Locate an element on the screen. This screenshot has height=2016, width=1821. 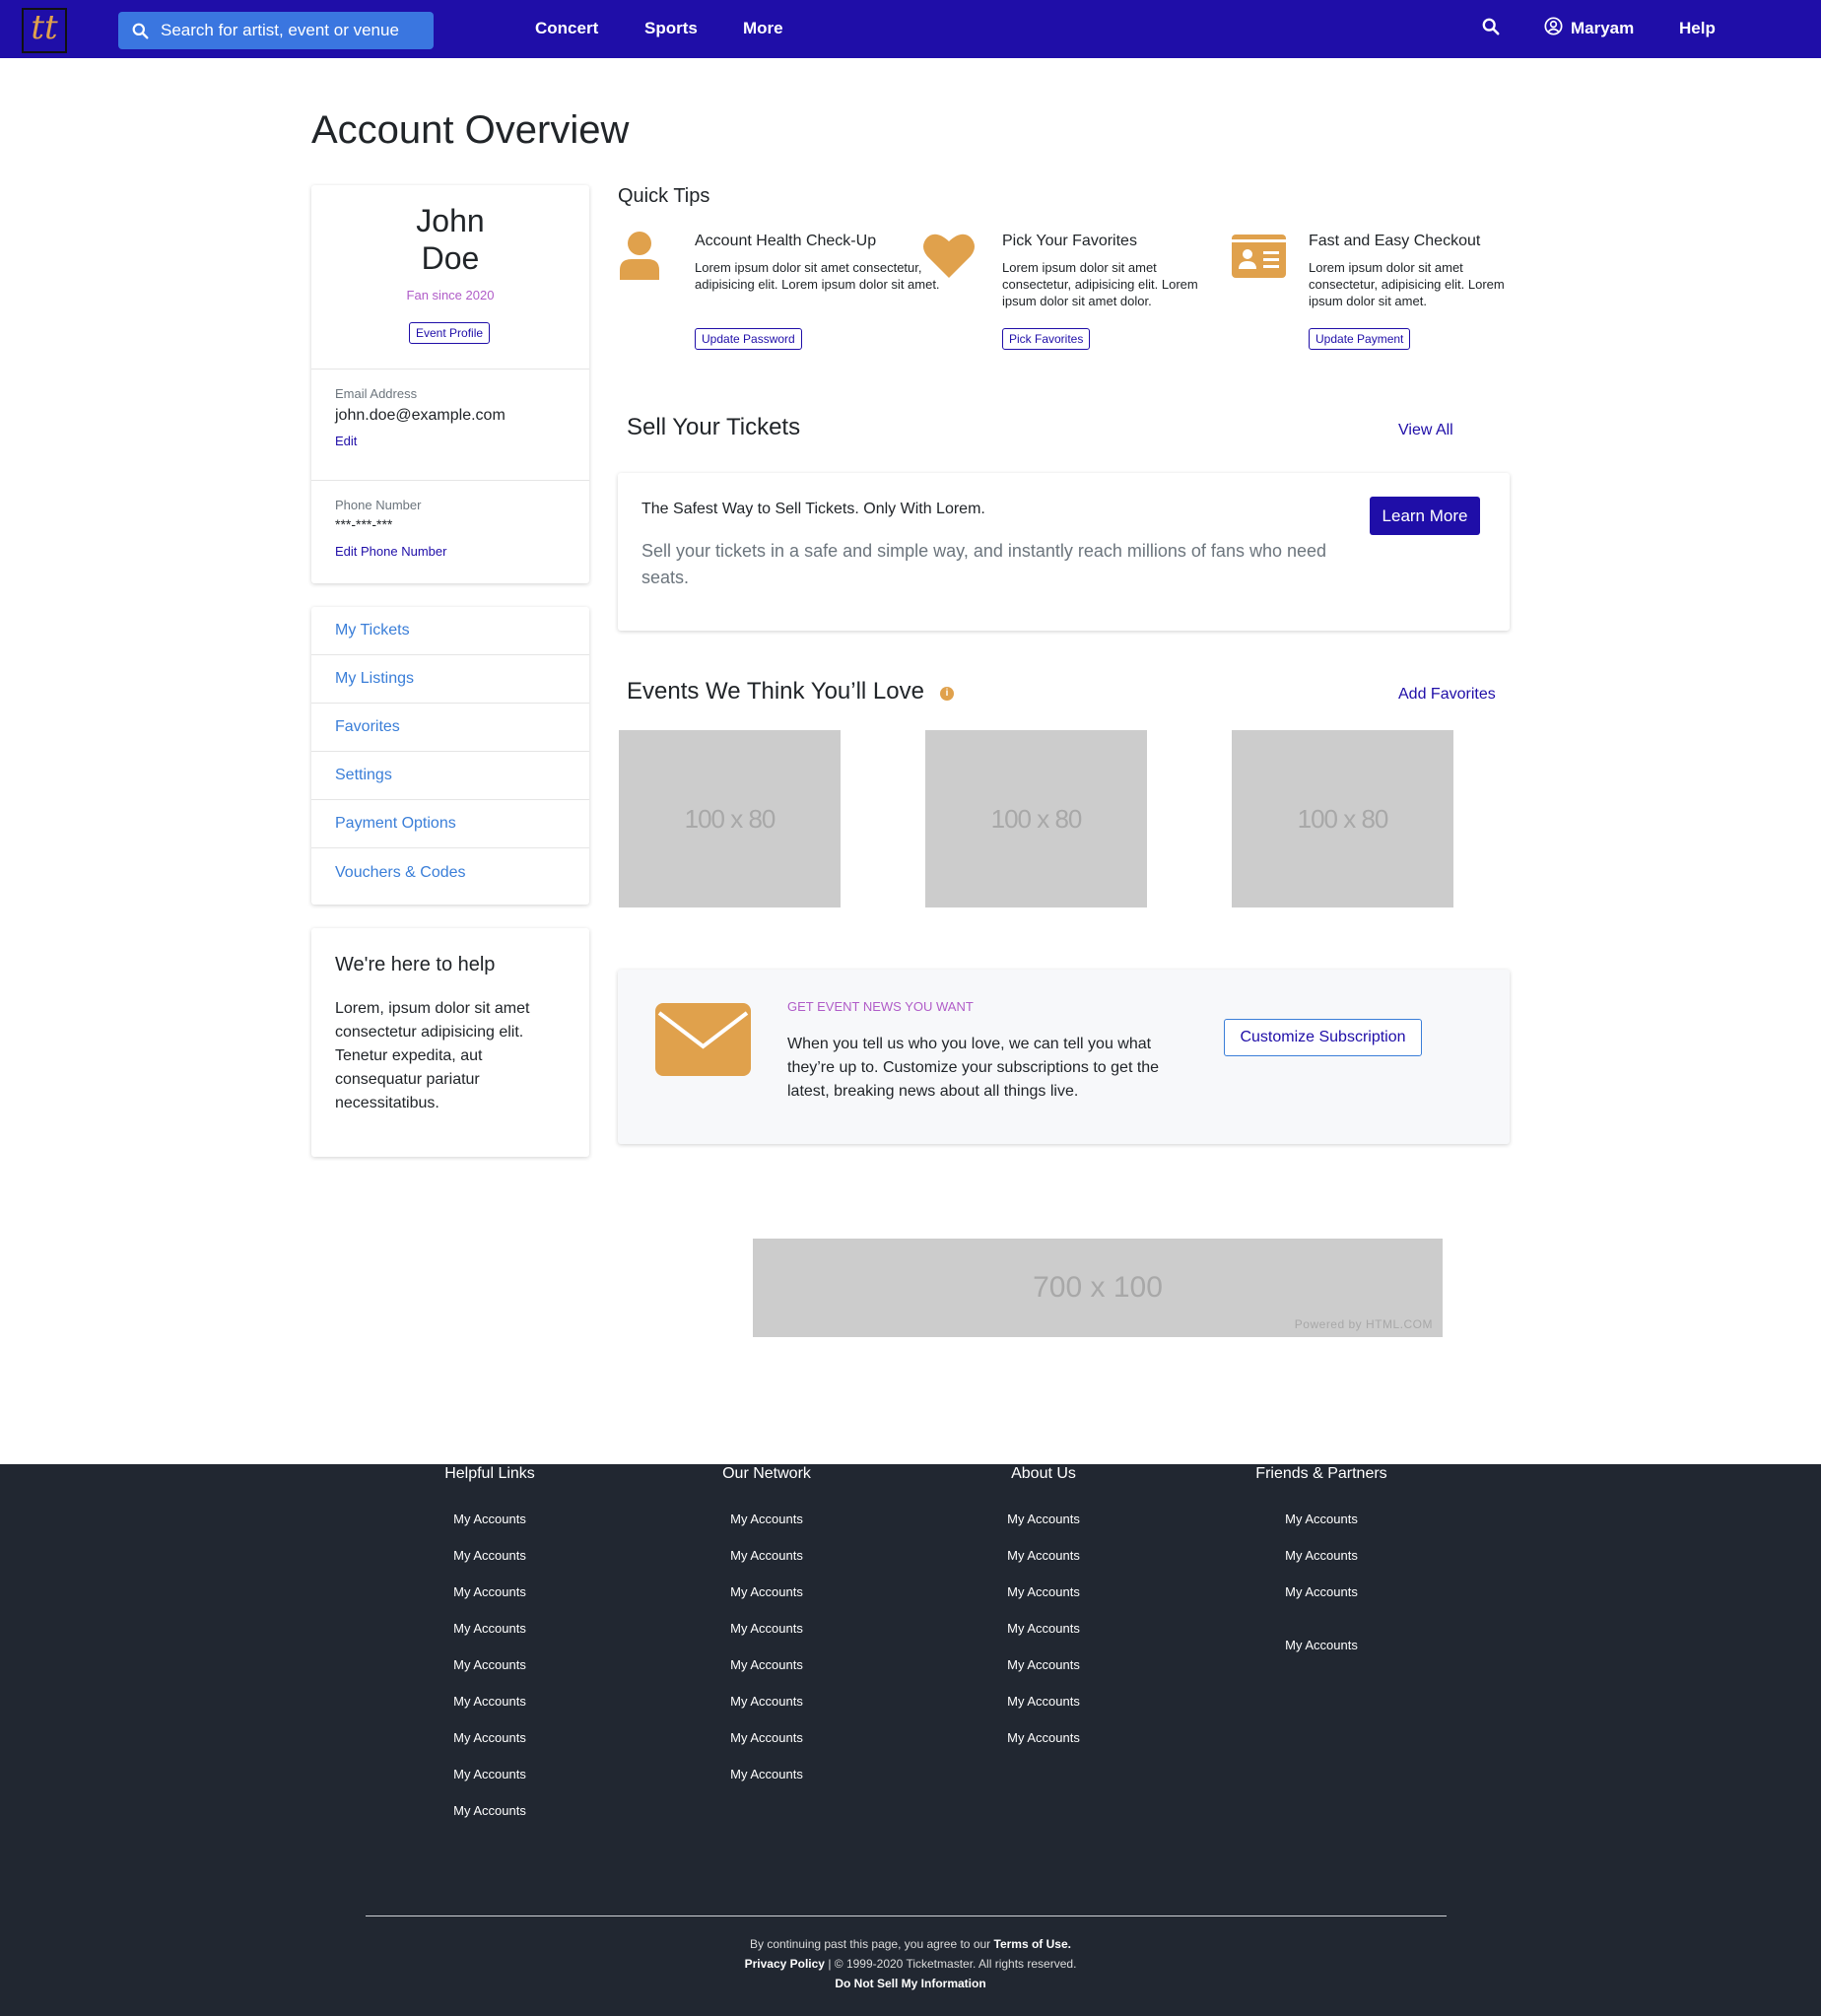
footer-column-title: Helpful Links is located at coordinates (489, 1473).